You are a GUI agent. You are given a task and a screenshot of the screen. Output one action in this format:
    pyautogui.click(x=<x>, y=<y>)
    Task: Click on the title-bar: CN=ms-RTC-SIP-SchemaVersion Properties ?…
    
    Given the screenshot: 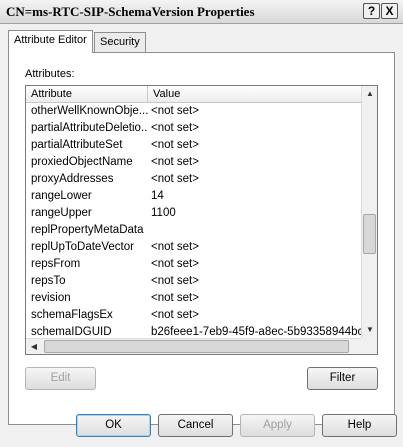 What is the action you would take?
    pyautogui.click(x=201, y=12)
    